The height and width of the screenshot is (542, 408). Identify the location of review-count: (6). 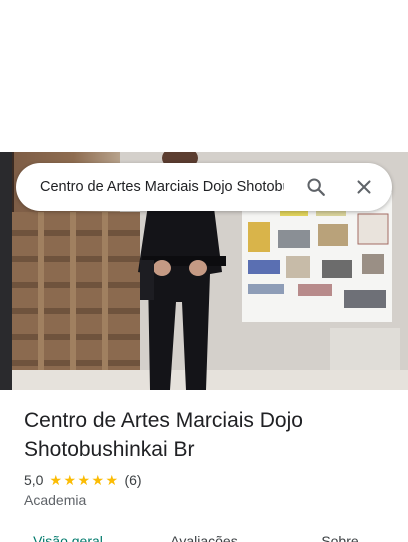
(132, 480).